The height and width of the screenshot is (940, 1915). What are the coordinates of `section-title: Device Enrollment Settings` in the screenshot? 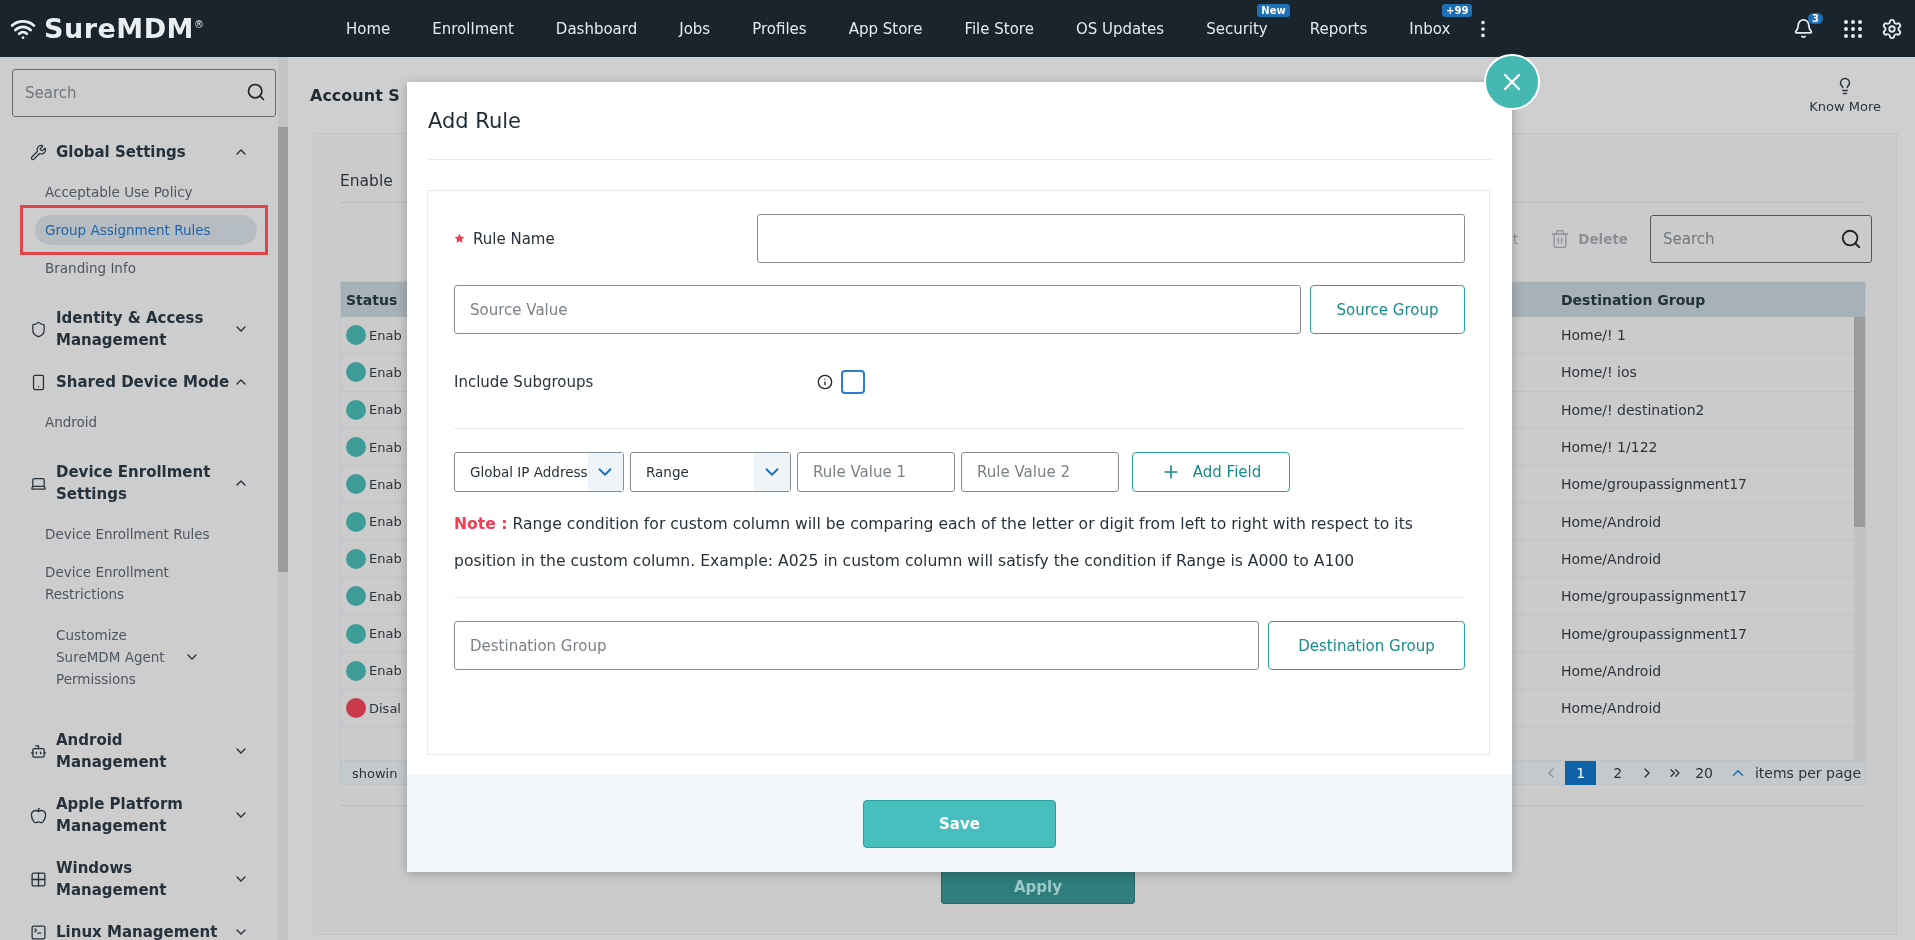 It's located at (144, 483).